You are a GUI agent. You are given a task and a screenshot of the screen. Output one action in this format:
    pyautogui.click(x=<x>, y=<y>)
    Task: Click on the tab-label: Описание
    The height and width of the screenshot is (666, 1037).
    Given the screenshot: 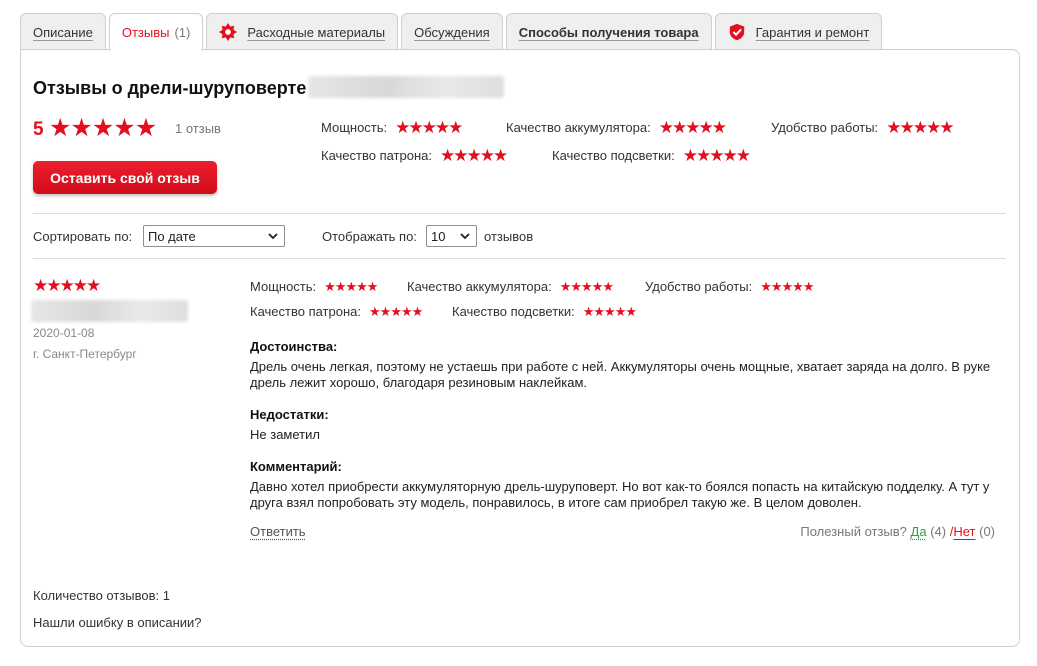 What is the action you would take?
    pyautogui.click(x=63, y=32)
    